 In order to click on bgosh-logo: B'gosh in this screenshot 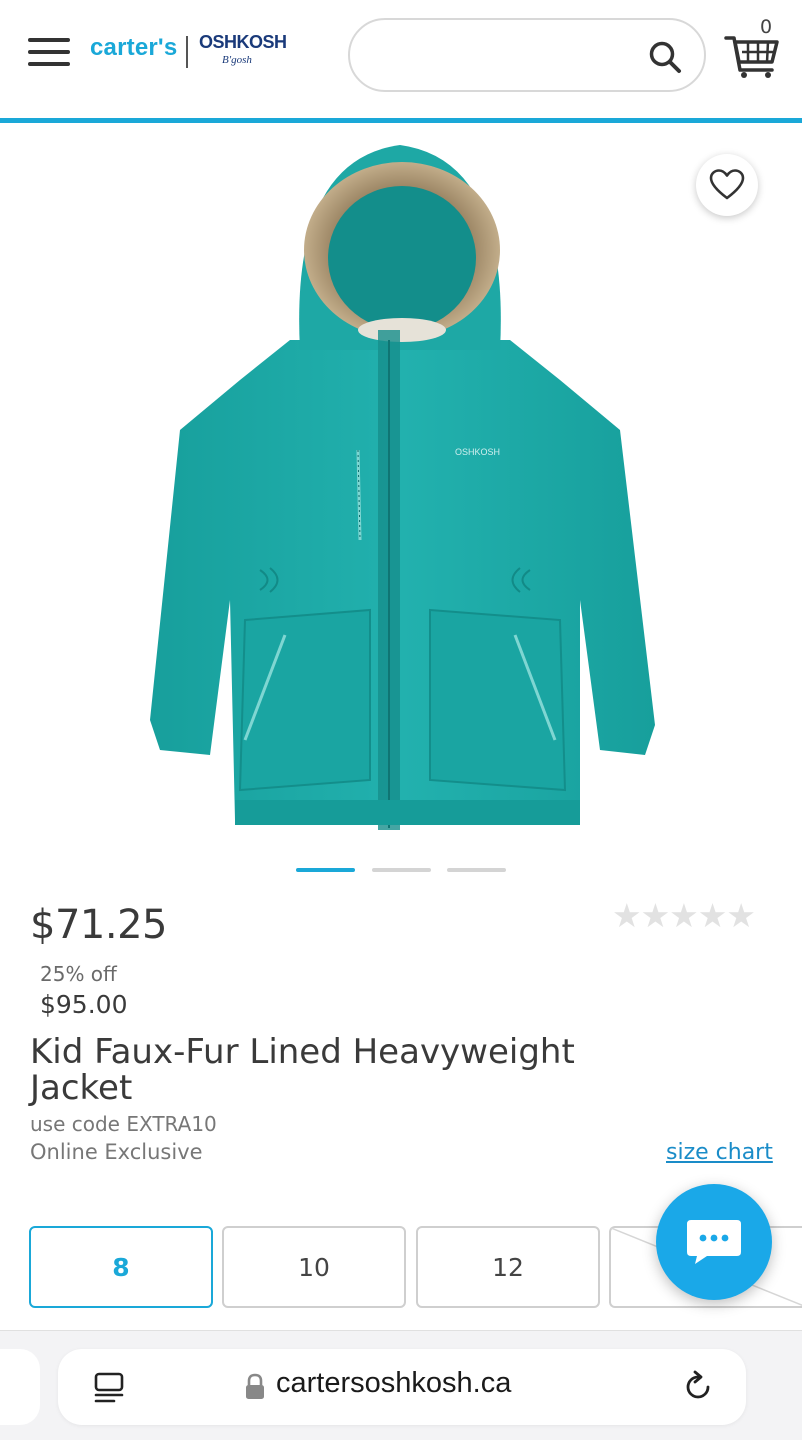, I will do `click(237, 60)`.